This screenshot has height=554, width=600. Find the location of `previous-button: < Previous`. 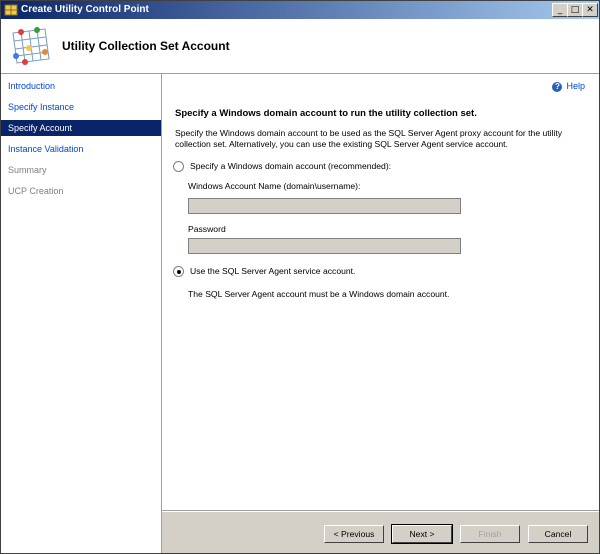

previous-button: < Previous is located at coordinates (354, 534).